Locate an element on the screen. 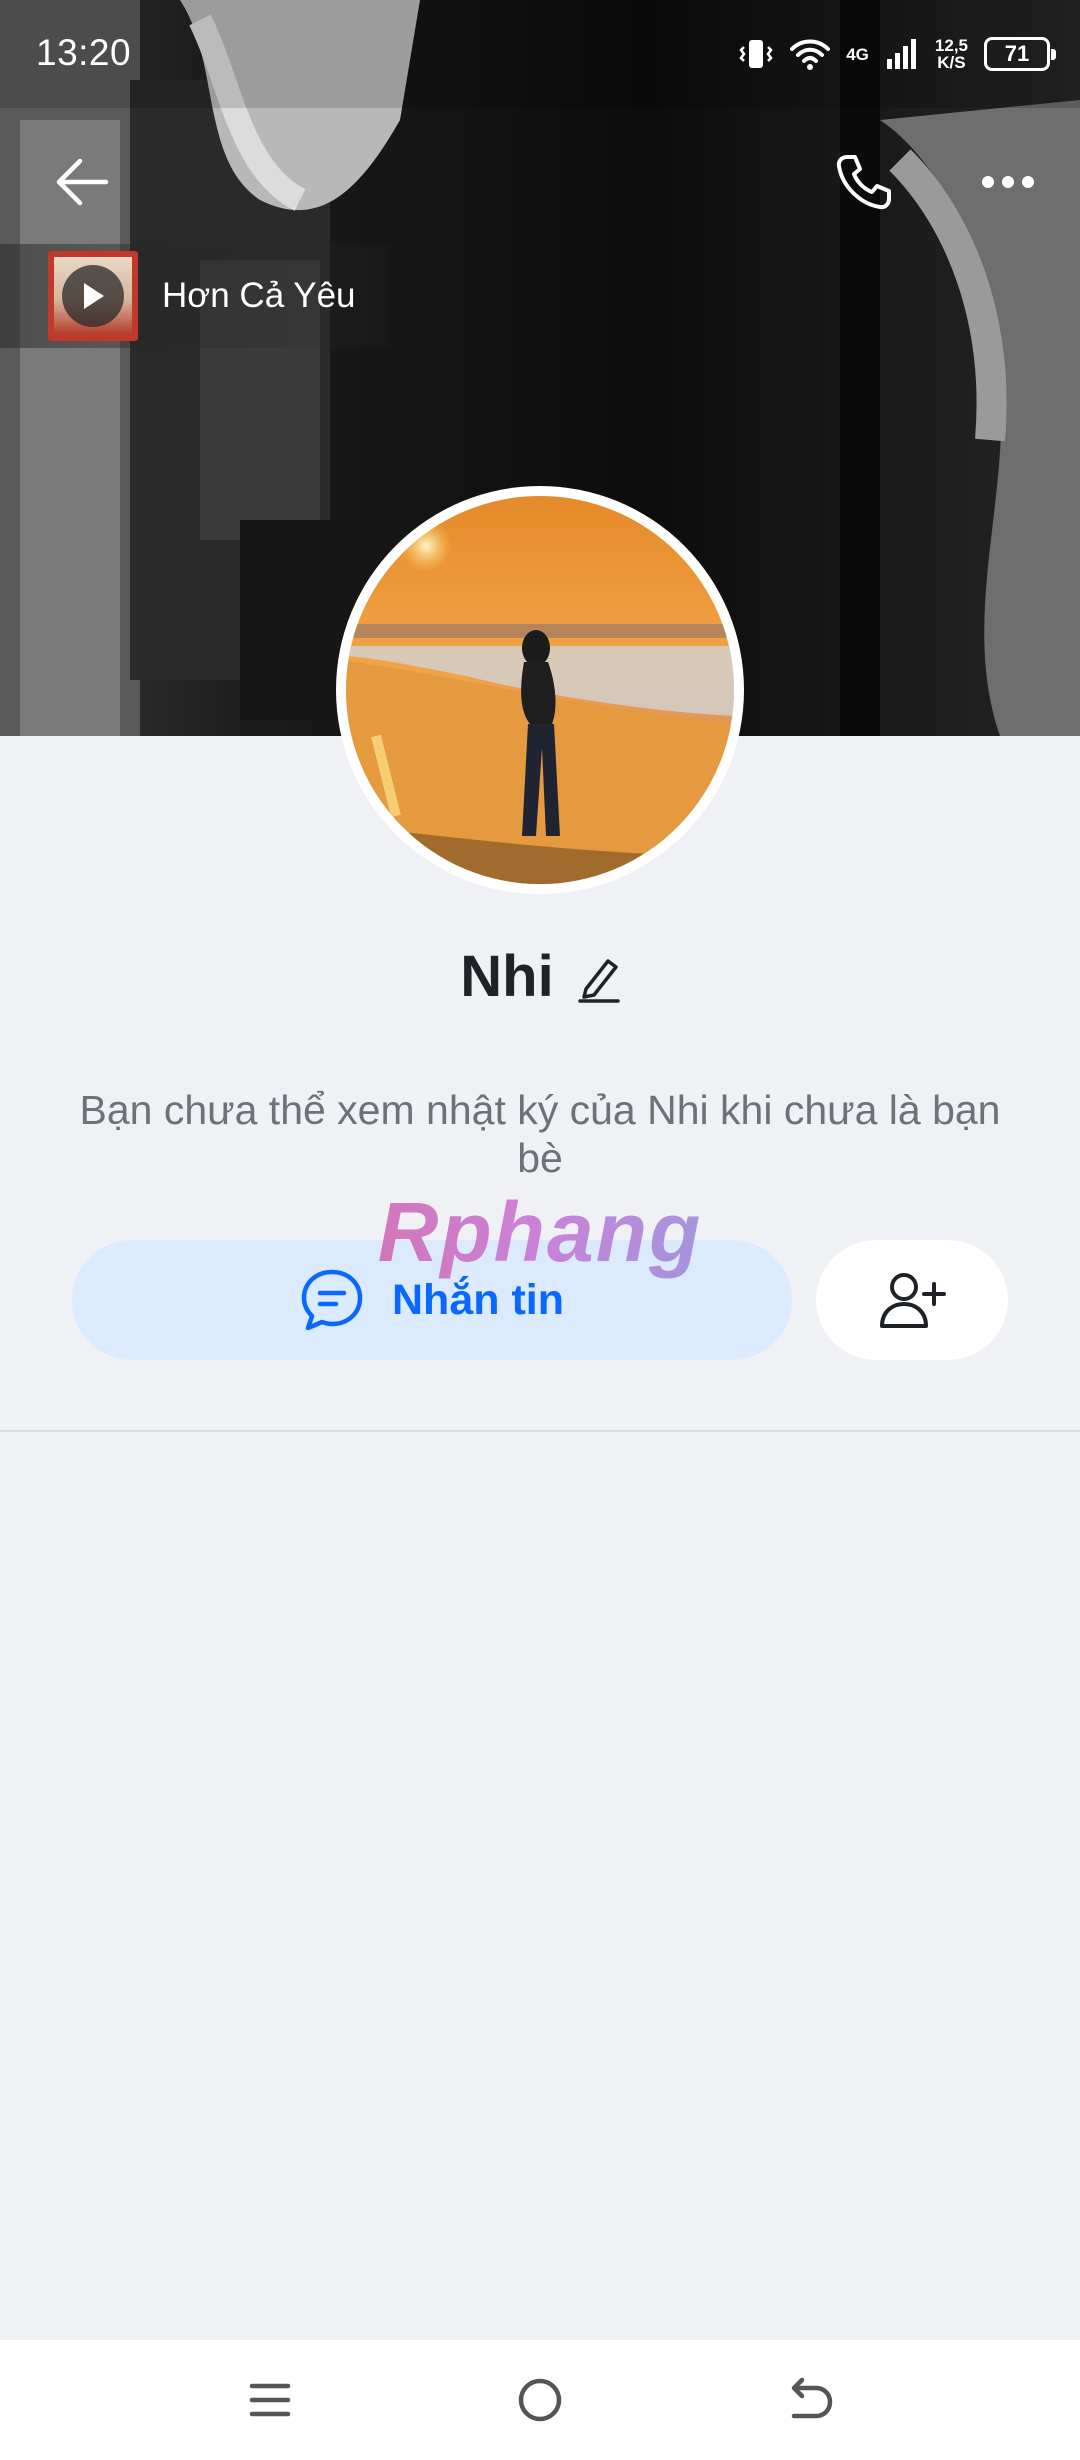 This screenshot has width=1080, height=2460. play-icon is located at coordinates (93, 296).